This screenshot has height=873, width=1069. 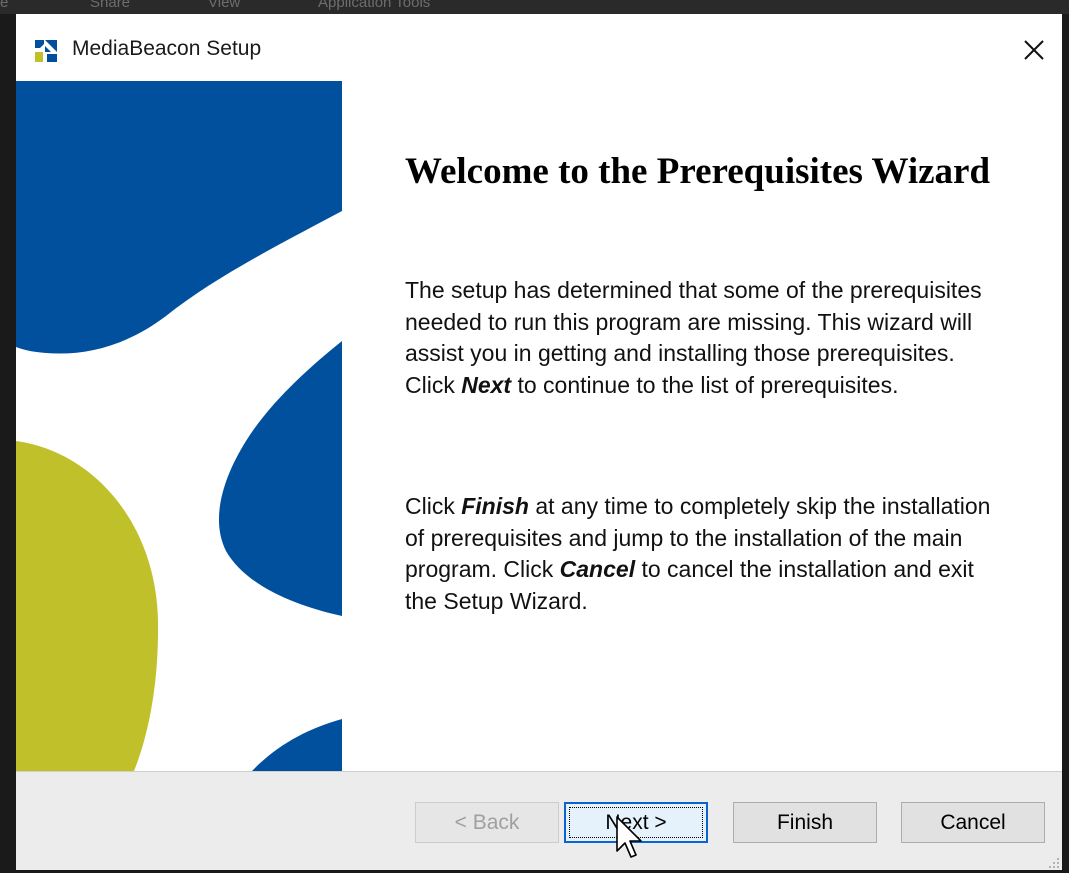 What do you see at coordinates (973, 822) in the screenshot?
I see `cancel-button: Cancel` at bounding box center [973, 822].